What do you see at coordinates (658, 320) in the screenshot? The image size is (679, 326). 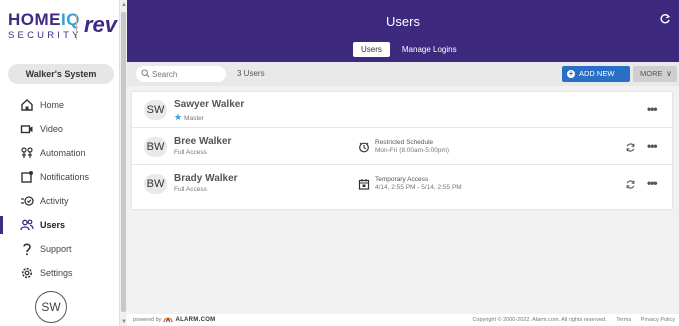 I see `privacy-policy-link: Privacy Policy` at bounding box center [658, 320].